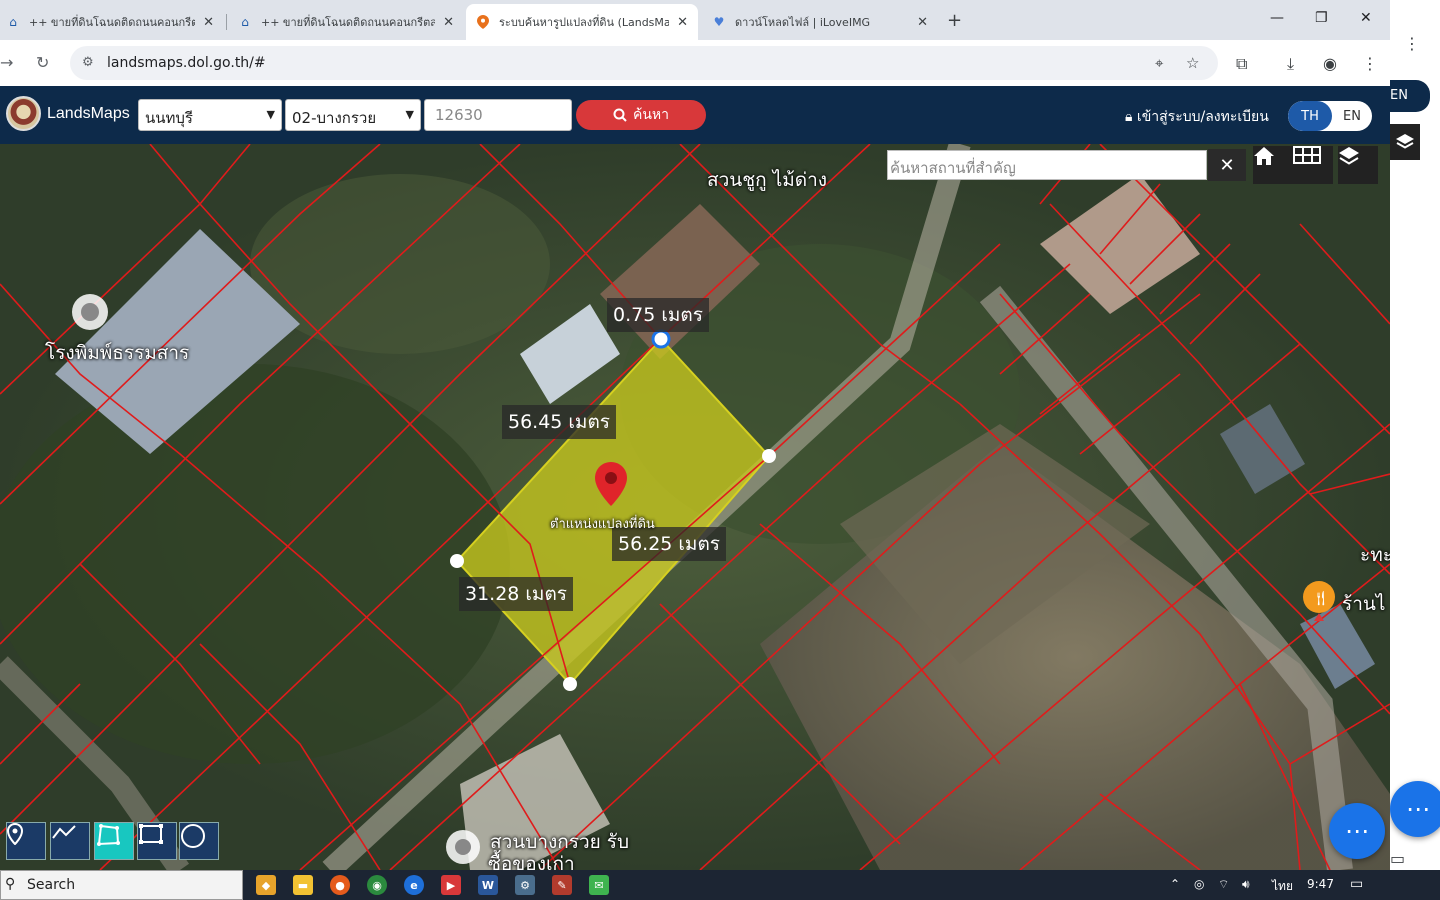 Image resolution: width=1440 pixels, height=900 pixels. What do you see at coordinates (1375, 555) in the screenshot?
I see `poi-label-edge: ะทะ` at bounding box center [1375, 555].